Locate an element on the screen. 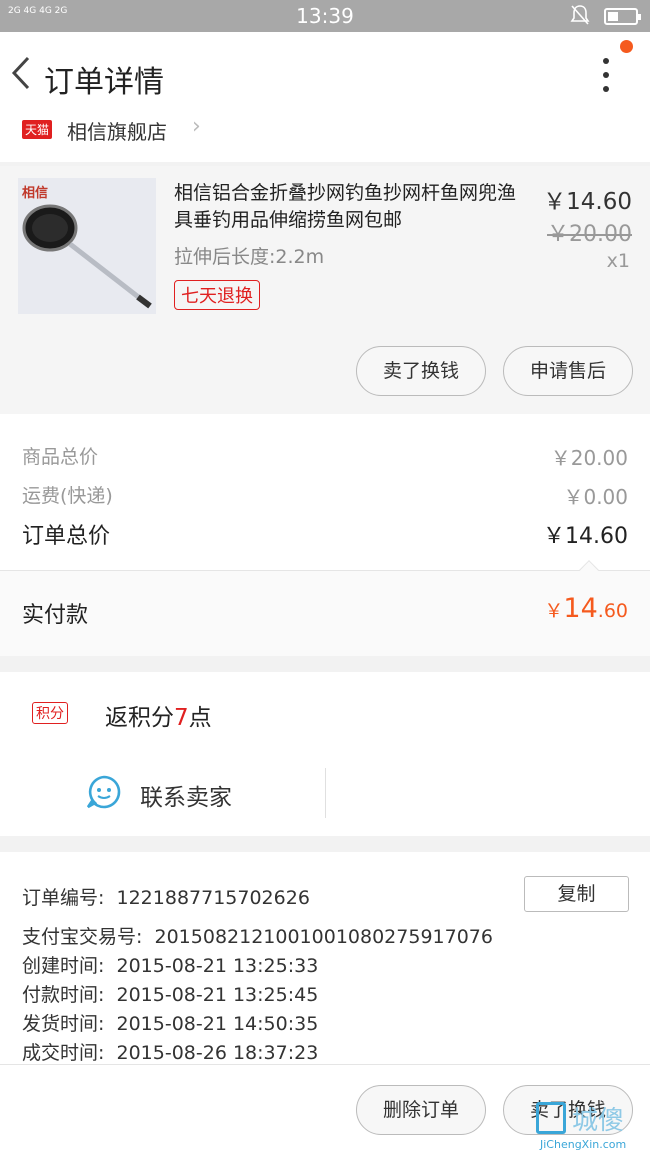  contact-row: 联系卖家 is located at coordinates (325, 794).